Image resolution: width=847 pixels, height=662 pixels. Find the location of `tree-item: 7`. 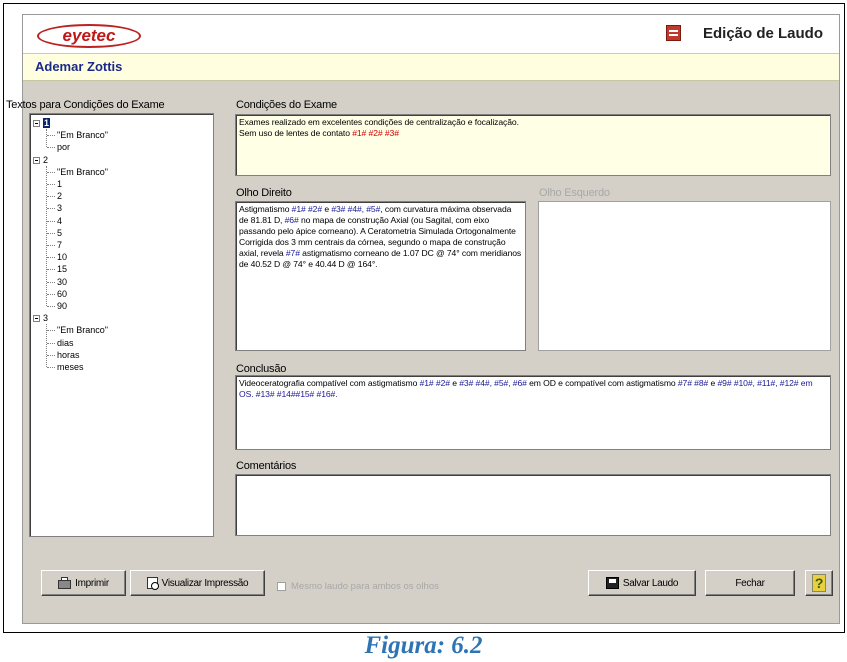

tree-item: 7 is located at coordinates (59, 245).